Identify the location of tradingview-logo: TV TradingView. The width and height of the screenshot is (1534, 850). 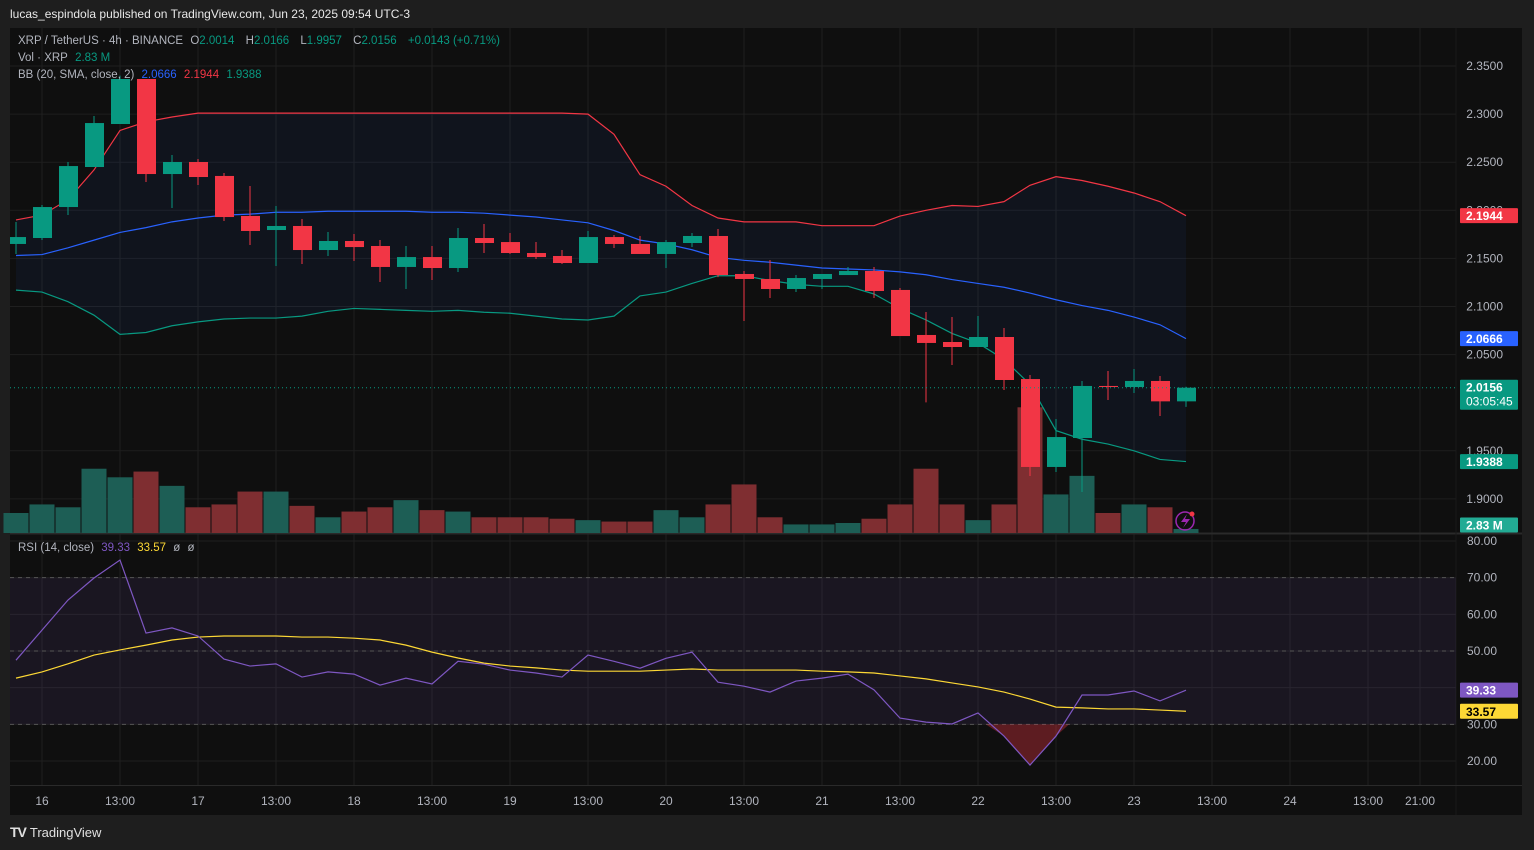
(55, 832).